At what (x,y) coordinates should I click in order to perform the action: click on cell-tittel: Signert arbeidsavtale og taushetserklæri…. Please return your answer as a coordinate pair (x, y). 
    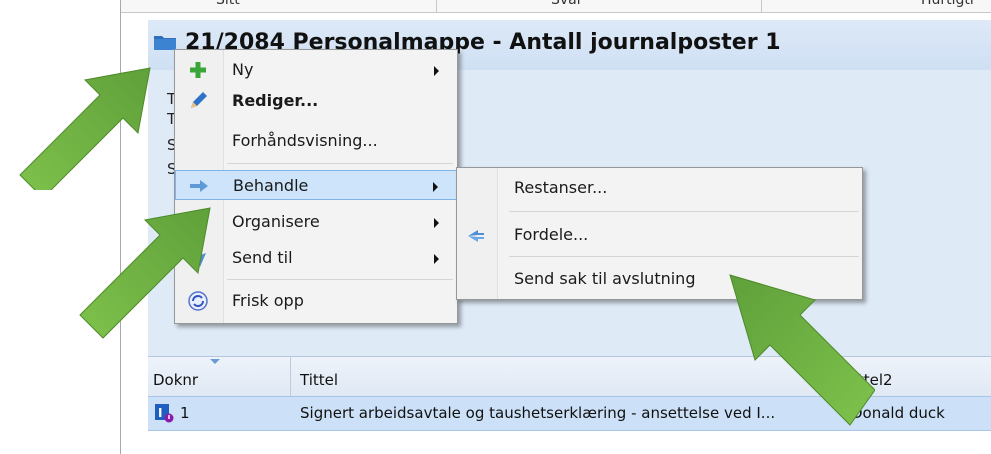
    Looking at the image, I should click on (538, 413).